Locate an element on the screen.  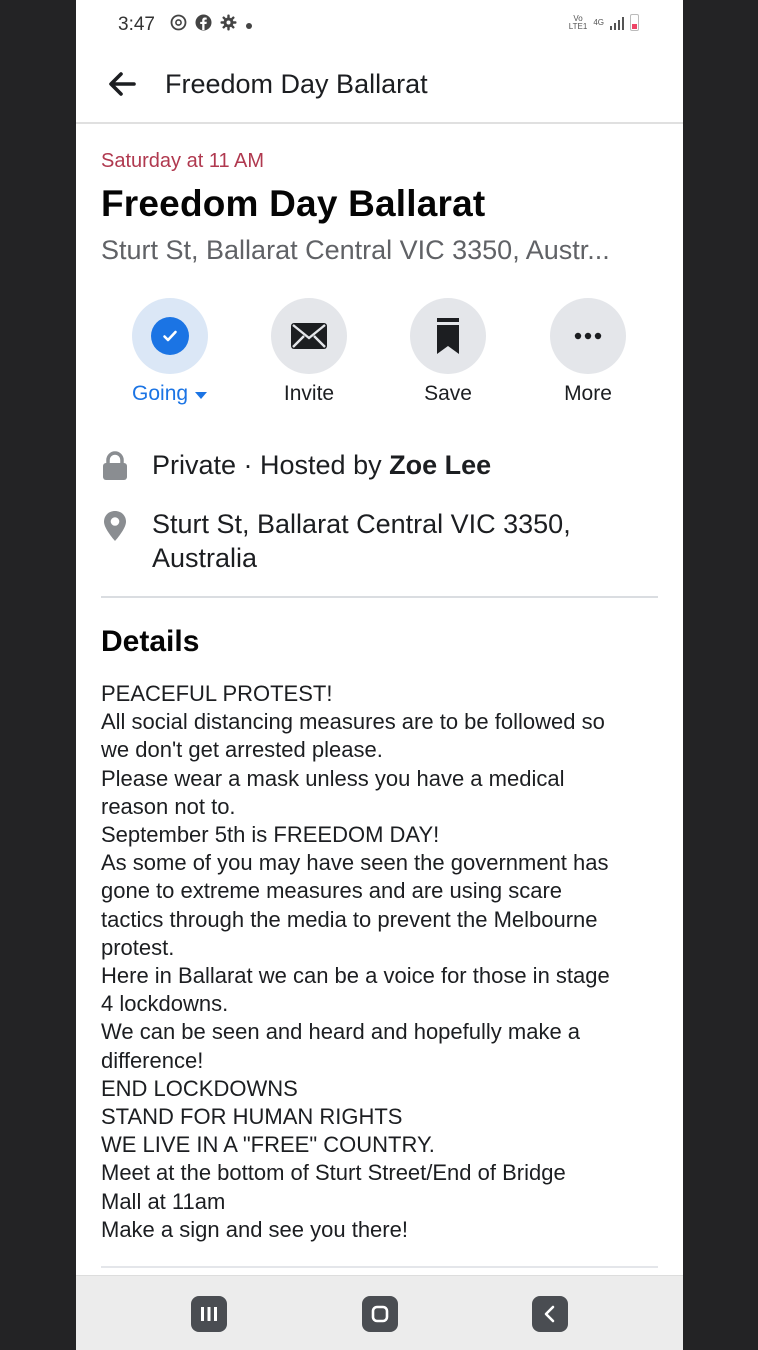
more-button: More is located at coordinates (588, 352).